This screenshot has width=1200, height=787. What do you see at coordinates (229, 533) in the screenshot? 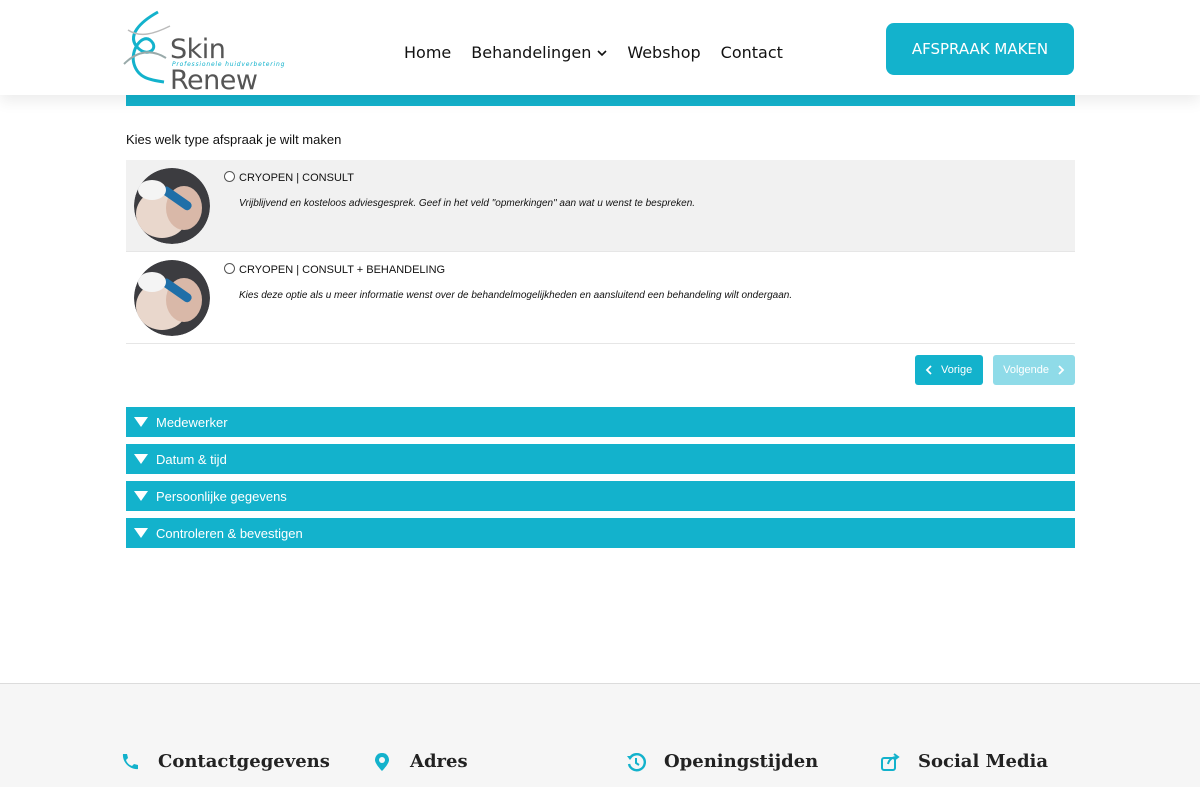
I see `section-label: Controleren & bevestigen` at bounding box center [229, 533].